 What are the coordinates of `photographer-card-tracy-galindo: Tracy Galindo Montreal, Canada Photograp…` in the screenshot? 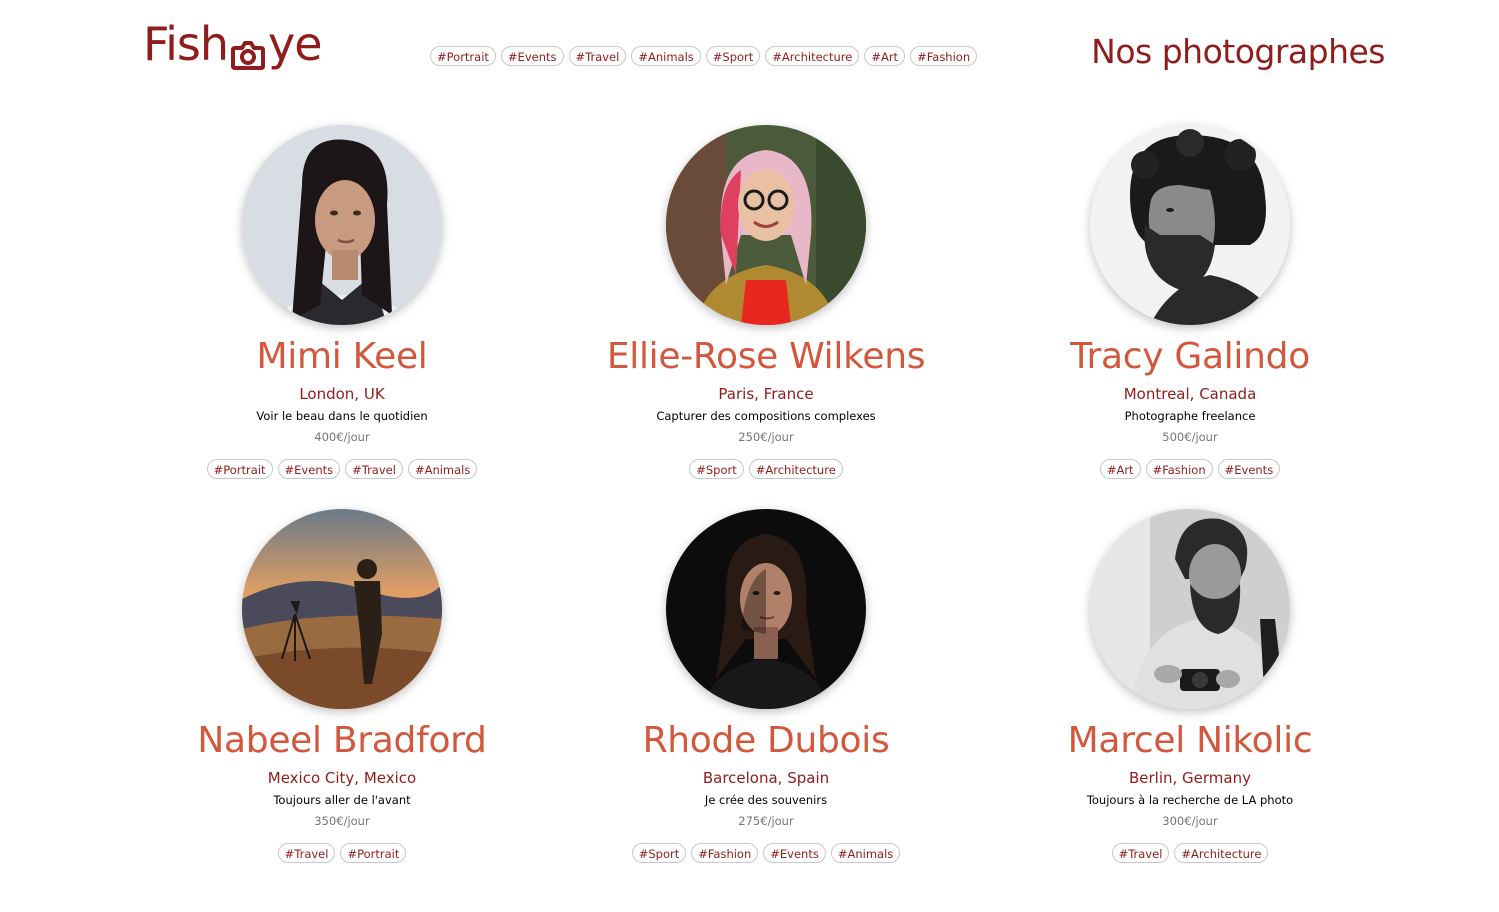 It's located at (1190, 302).